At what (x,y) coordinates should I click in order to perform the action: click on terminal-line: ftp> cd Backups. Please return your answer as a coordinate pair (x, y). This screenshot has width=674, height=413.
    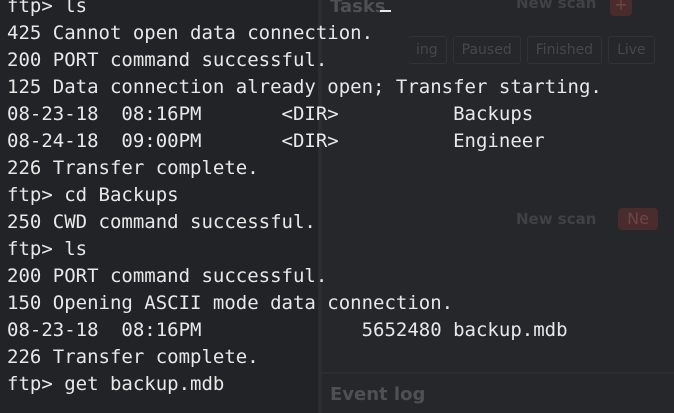
    Looking at the image, I should click on (93, 195).